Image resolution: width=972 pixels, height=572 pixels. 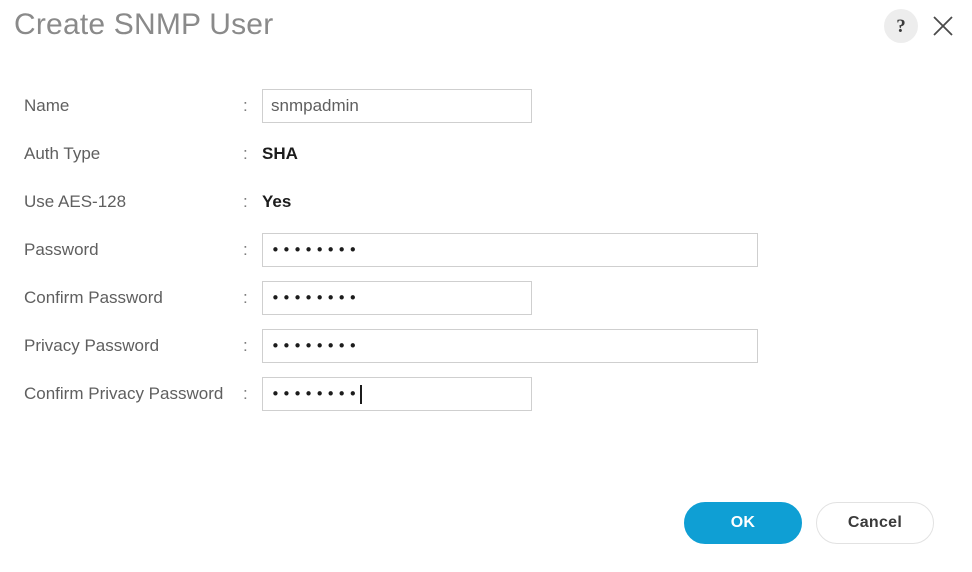 What do you see at coordinates (62, 153) in the screenshot?
I see `field-label: Auth Type` at bounding box center [62, 153].